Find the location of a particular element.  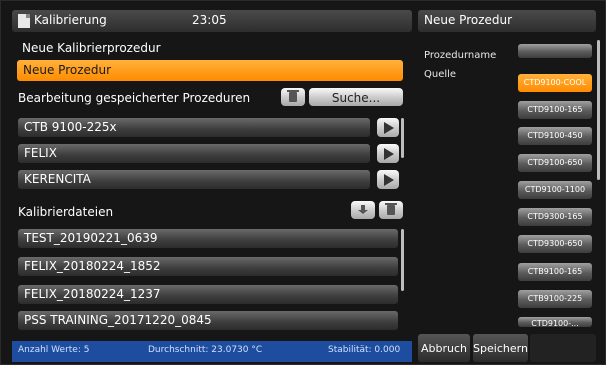

source-option: CTD9100-450 is located at coordinates (555, 136).